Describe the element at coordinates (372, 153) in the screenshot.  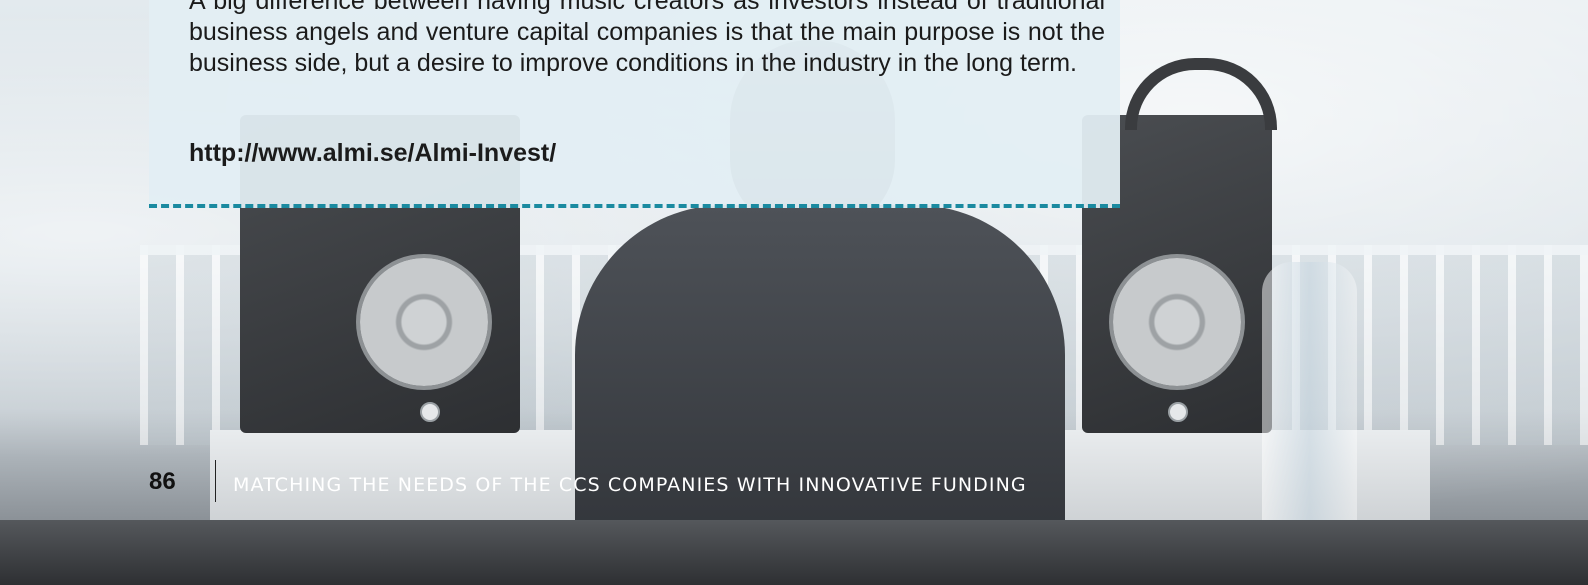
I see `almi-invest-link: http://www.almi.se/Almi-Invest/` at that location.